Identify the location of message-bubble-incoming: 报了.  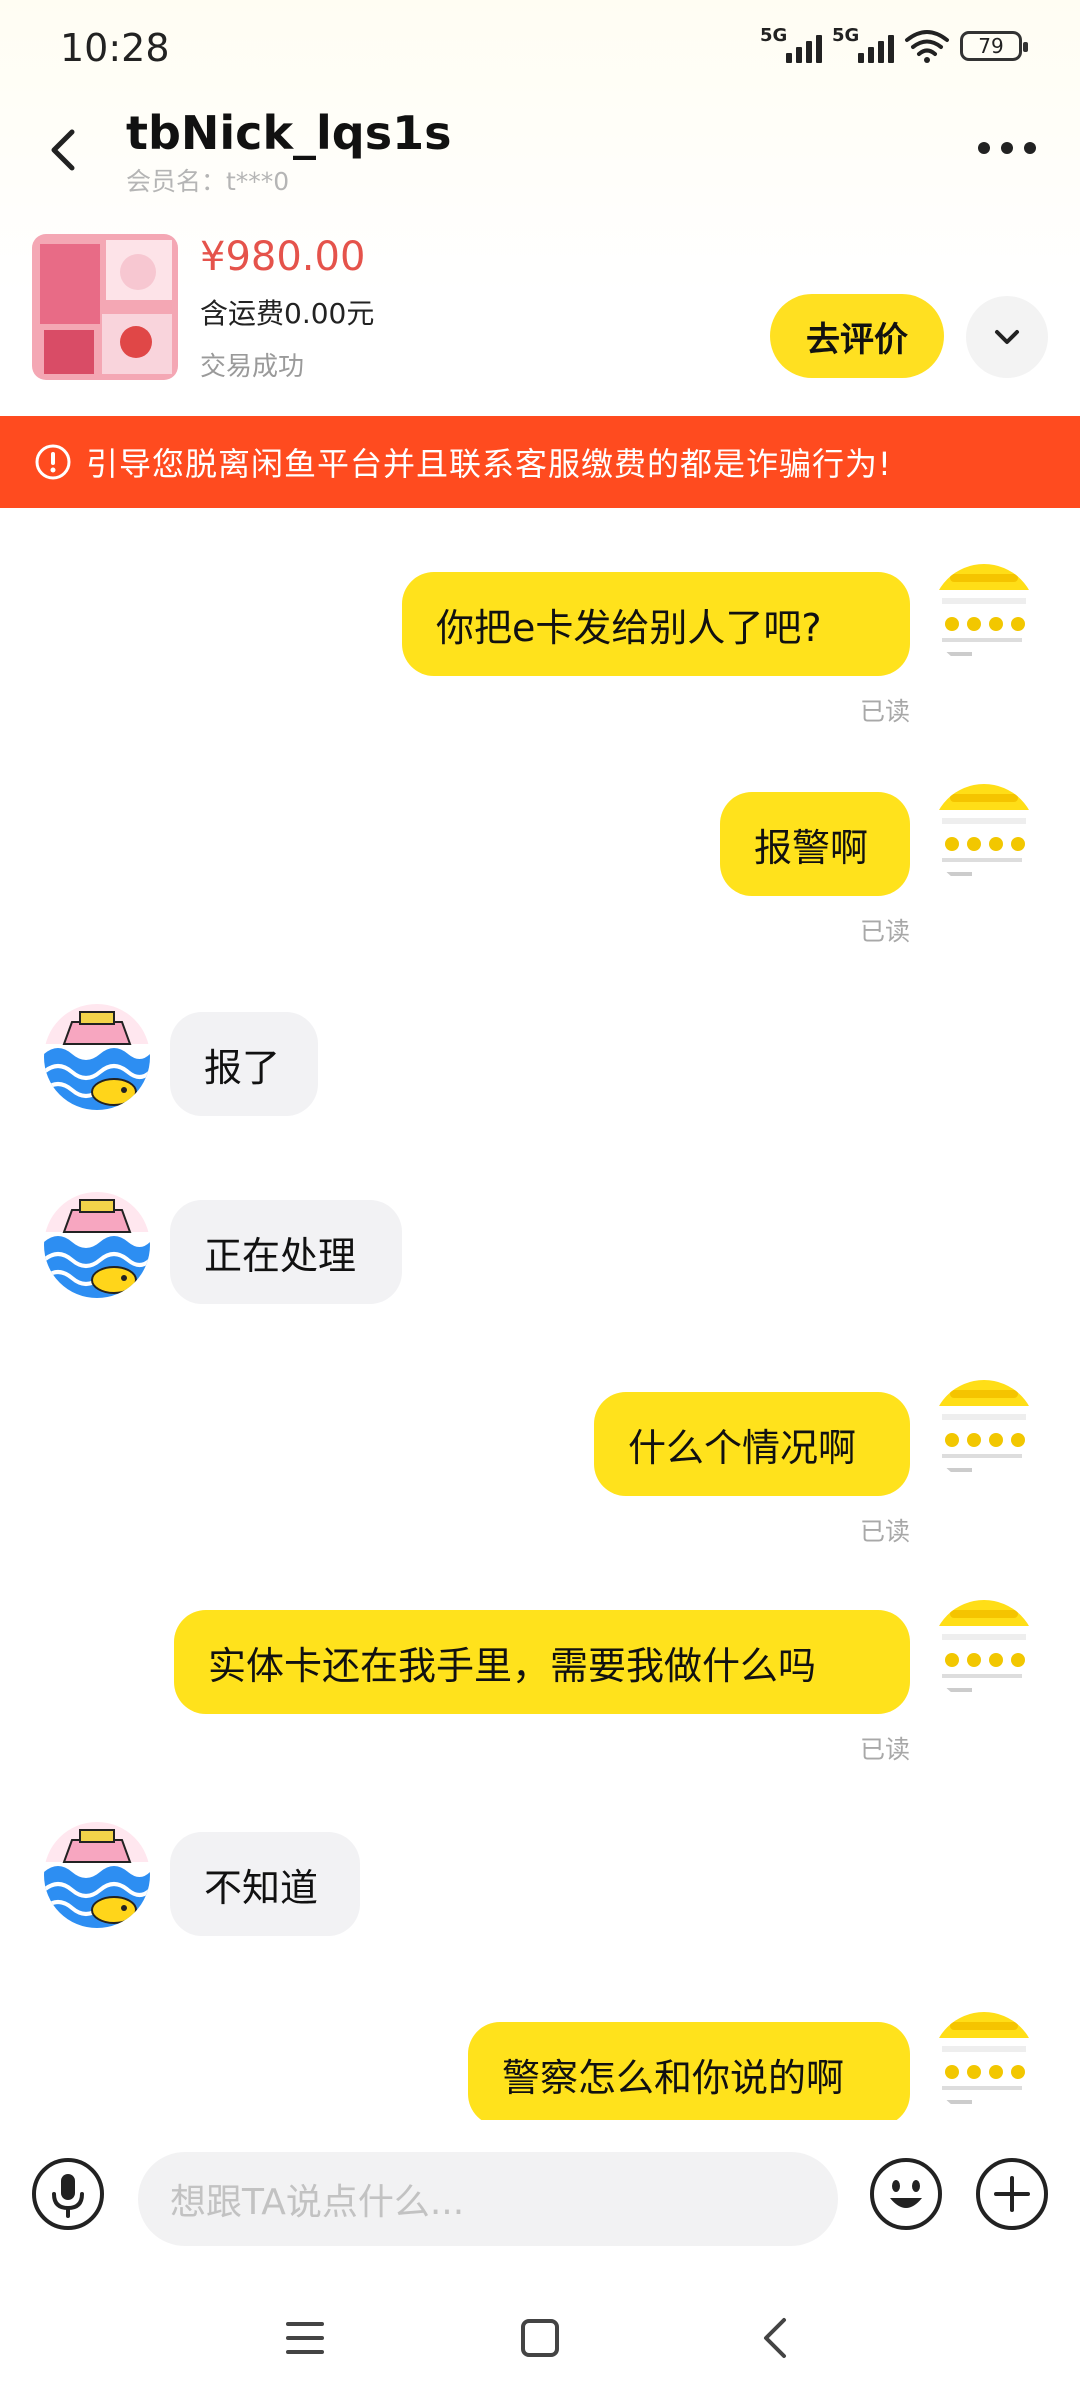
(244, 1064).